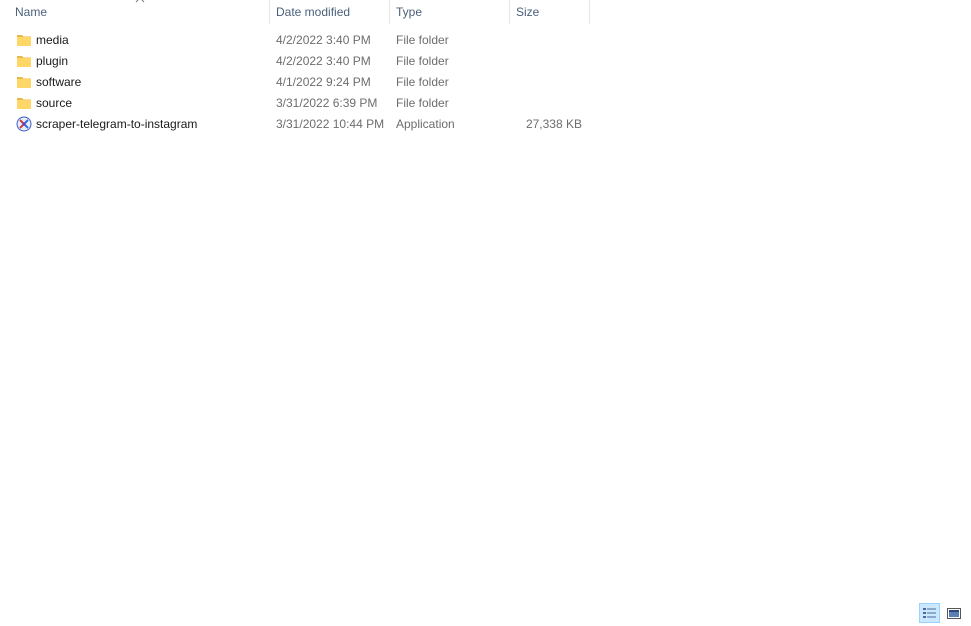 The height and width of the screenshot is (626, 971). Describe the element at coordinates (139, 12) in the screenshot. I see `column-header-name: Name` at that location.